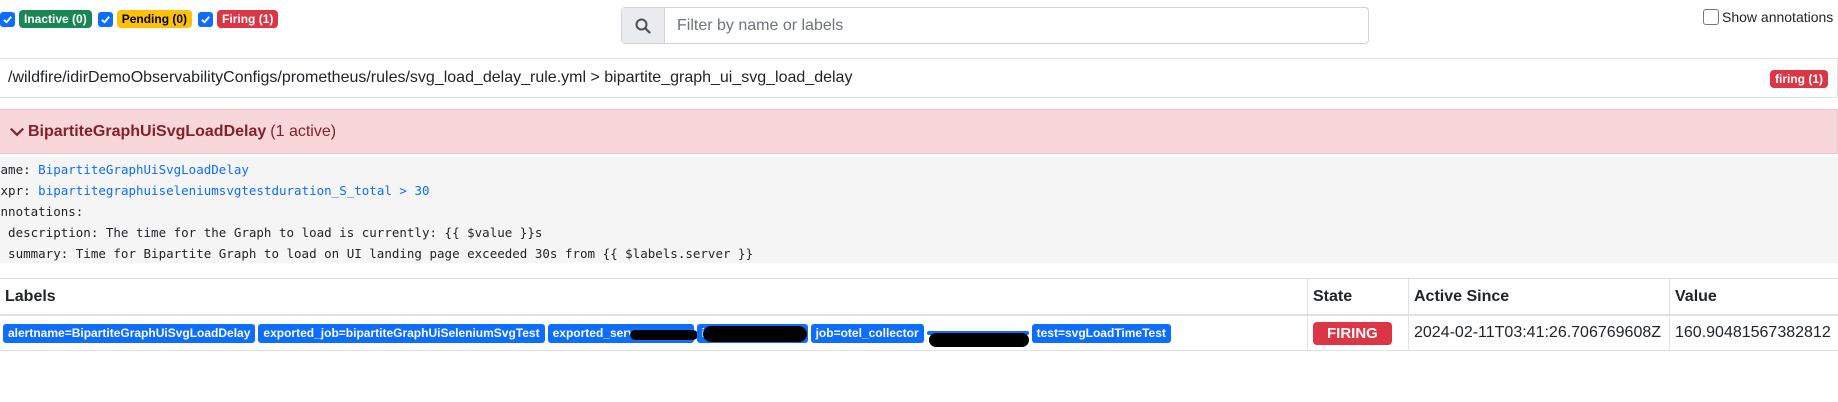  I want to click on search-input: Filter by name or labels, so click(1016, 25).